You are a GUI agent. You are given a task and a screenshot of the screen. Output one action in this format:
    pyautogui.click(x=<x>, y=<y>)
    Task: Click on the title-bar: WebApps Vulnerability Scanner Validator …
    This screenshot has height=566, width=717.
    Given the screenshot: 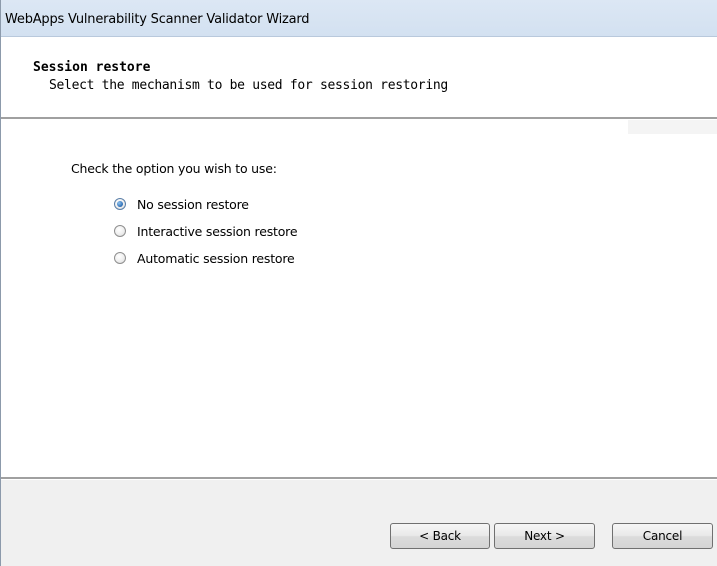 What is the action you would take?
    pyautogui.click(x=359, y=18)
    